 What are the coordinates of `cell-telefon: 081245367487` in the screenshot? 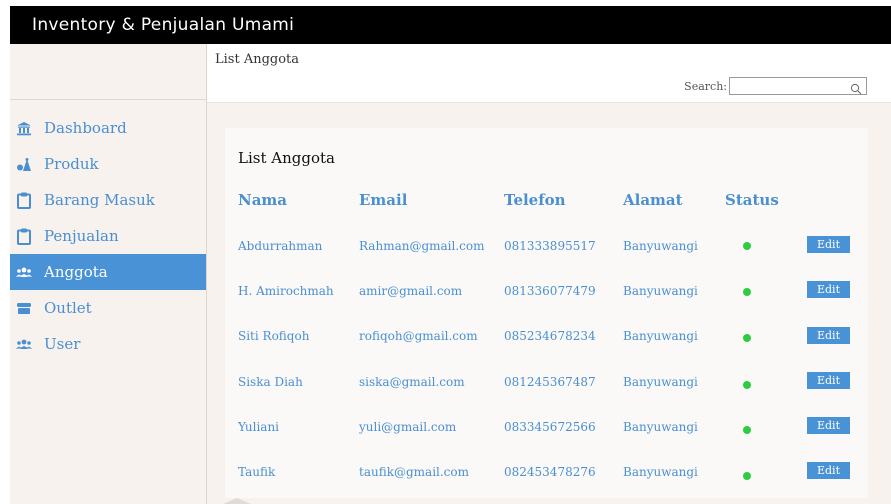 It's located at (550, 382).